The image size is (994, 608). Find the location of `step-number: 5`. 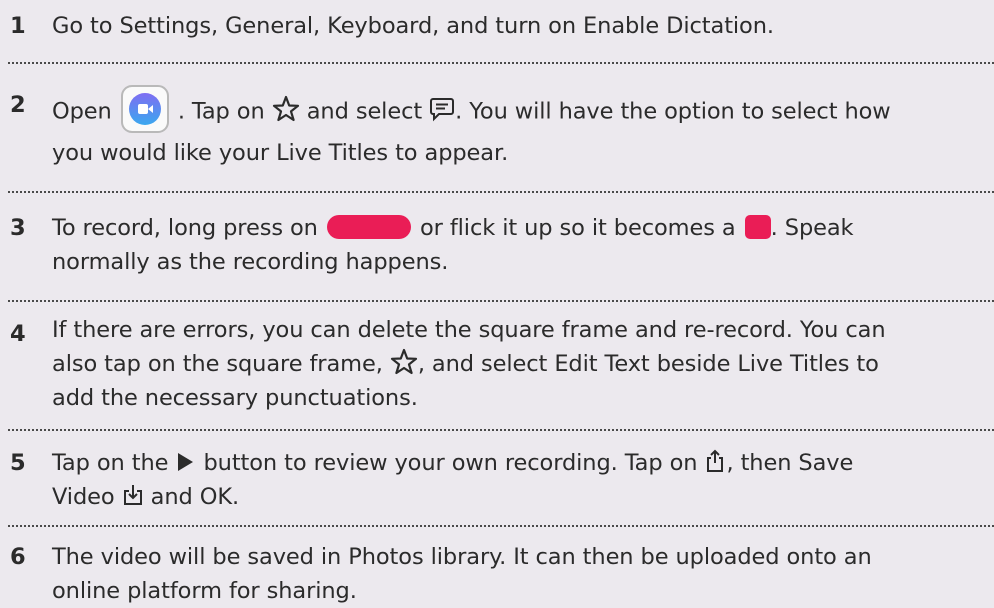

step-number: 5 is located at coordinates (18, 463).